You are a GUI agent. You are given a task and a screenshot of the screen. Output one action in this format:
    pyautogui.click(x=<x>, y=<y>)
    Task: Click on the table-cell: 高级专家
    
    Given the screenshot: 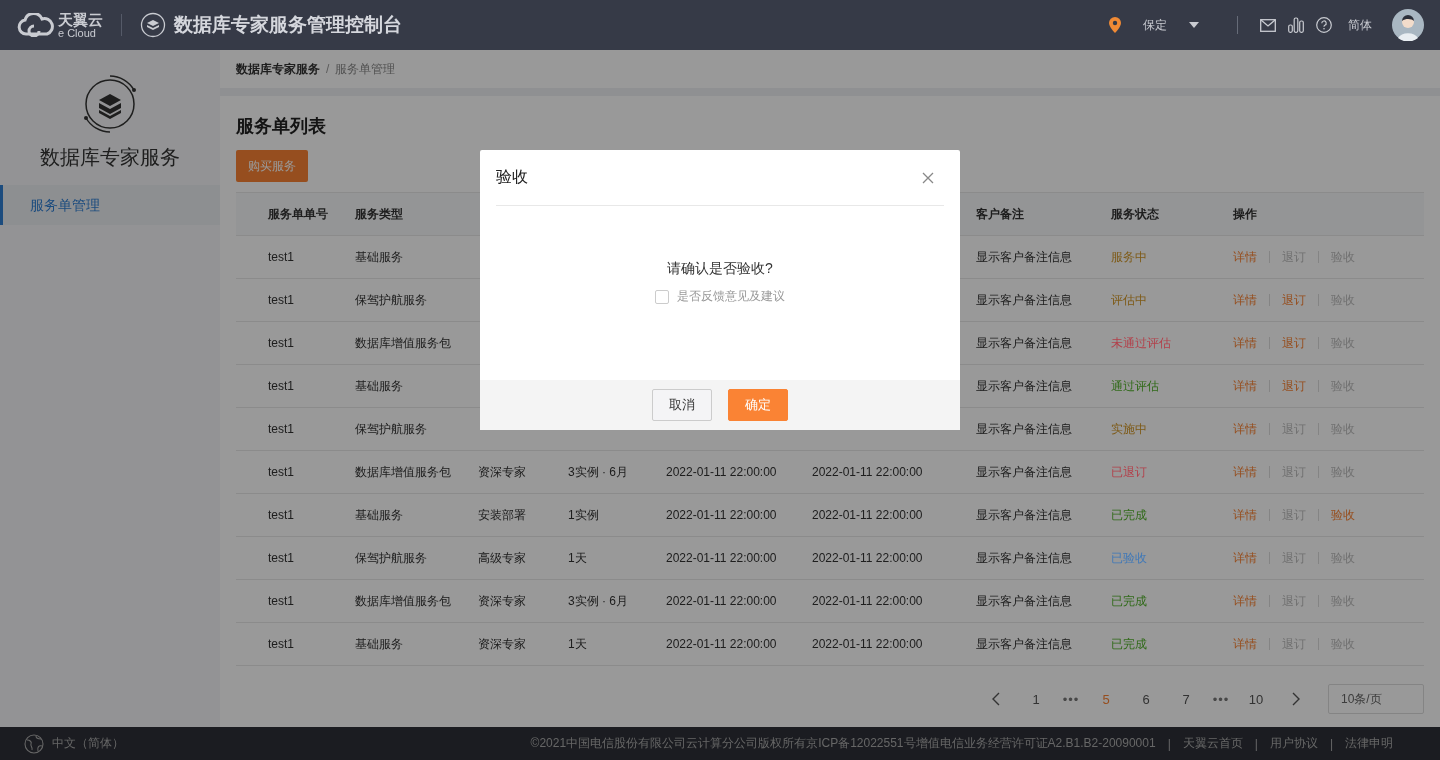 What is the action you would take?
    pyautogui.click(x=502, y=557)
    